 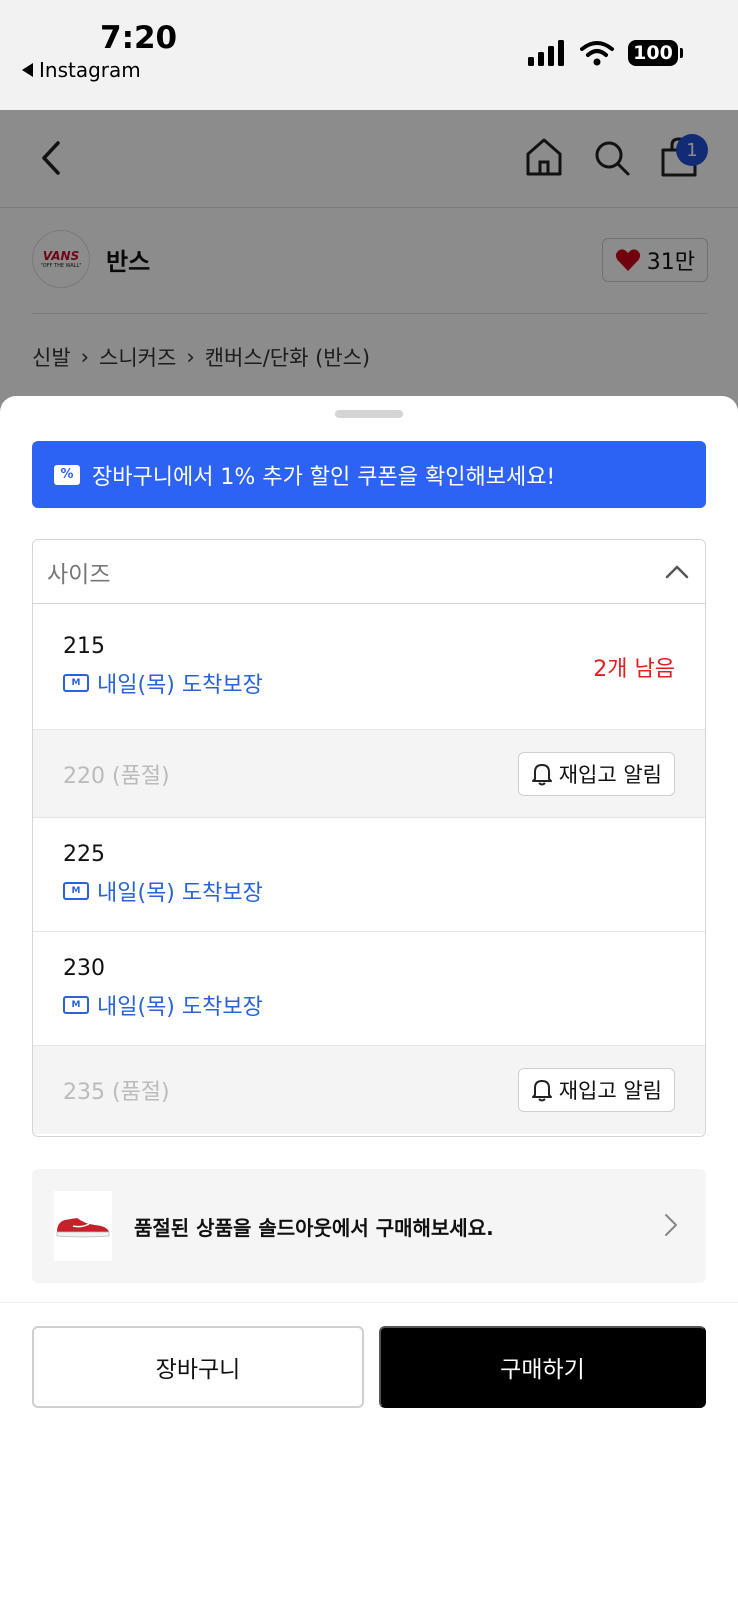 What do you see at coordinates (79, 574) in the screenshot?
I see `size-dropdown-placeholder: 사이즈` at bounding box center [79, 574].